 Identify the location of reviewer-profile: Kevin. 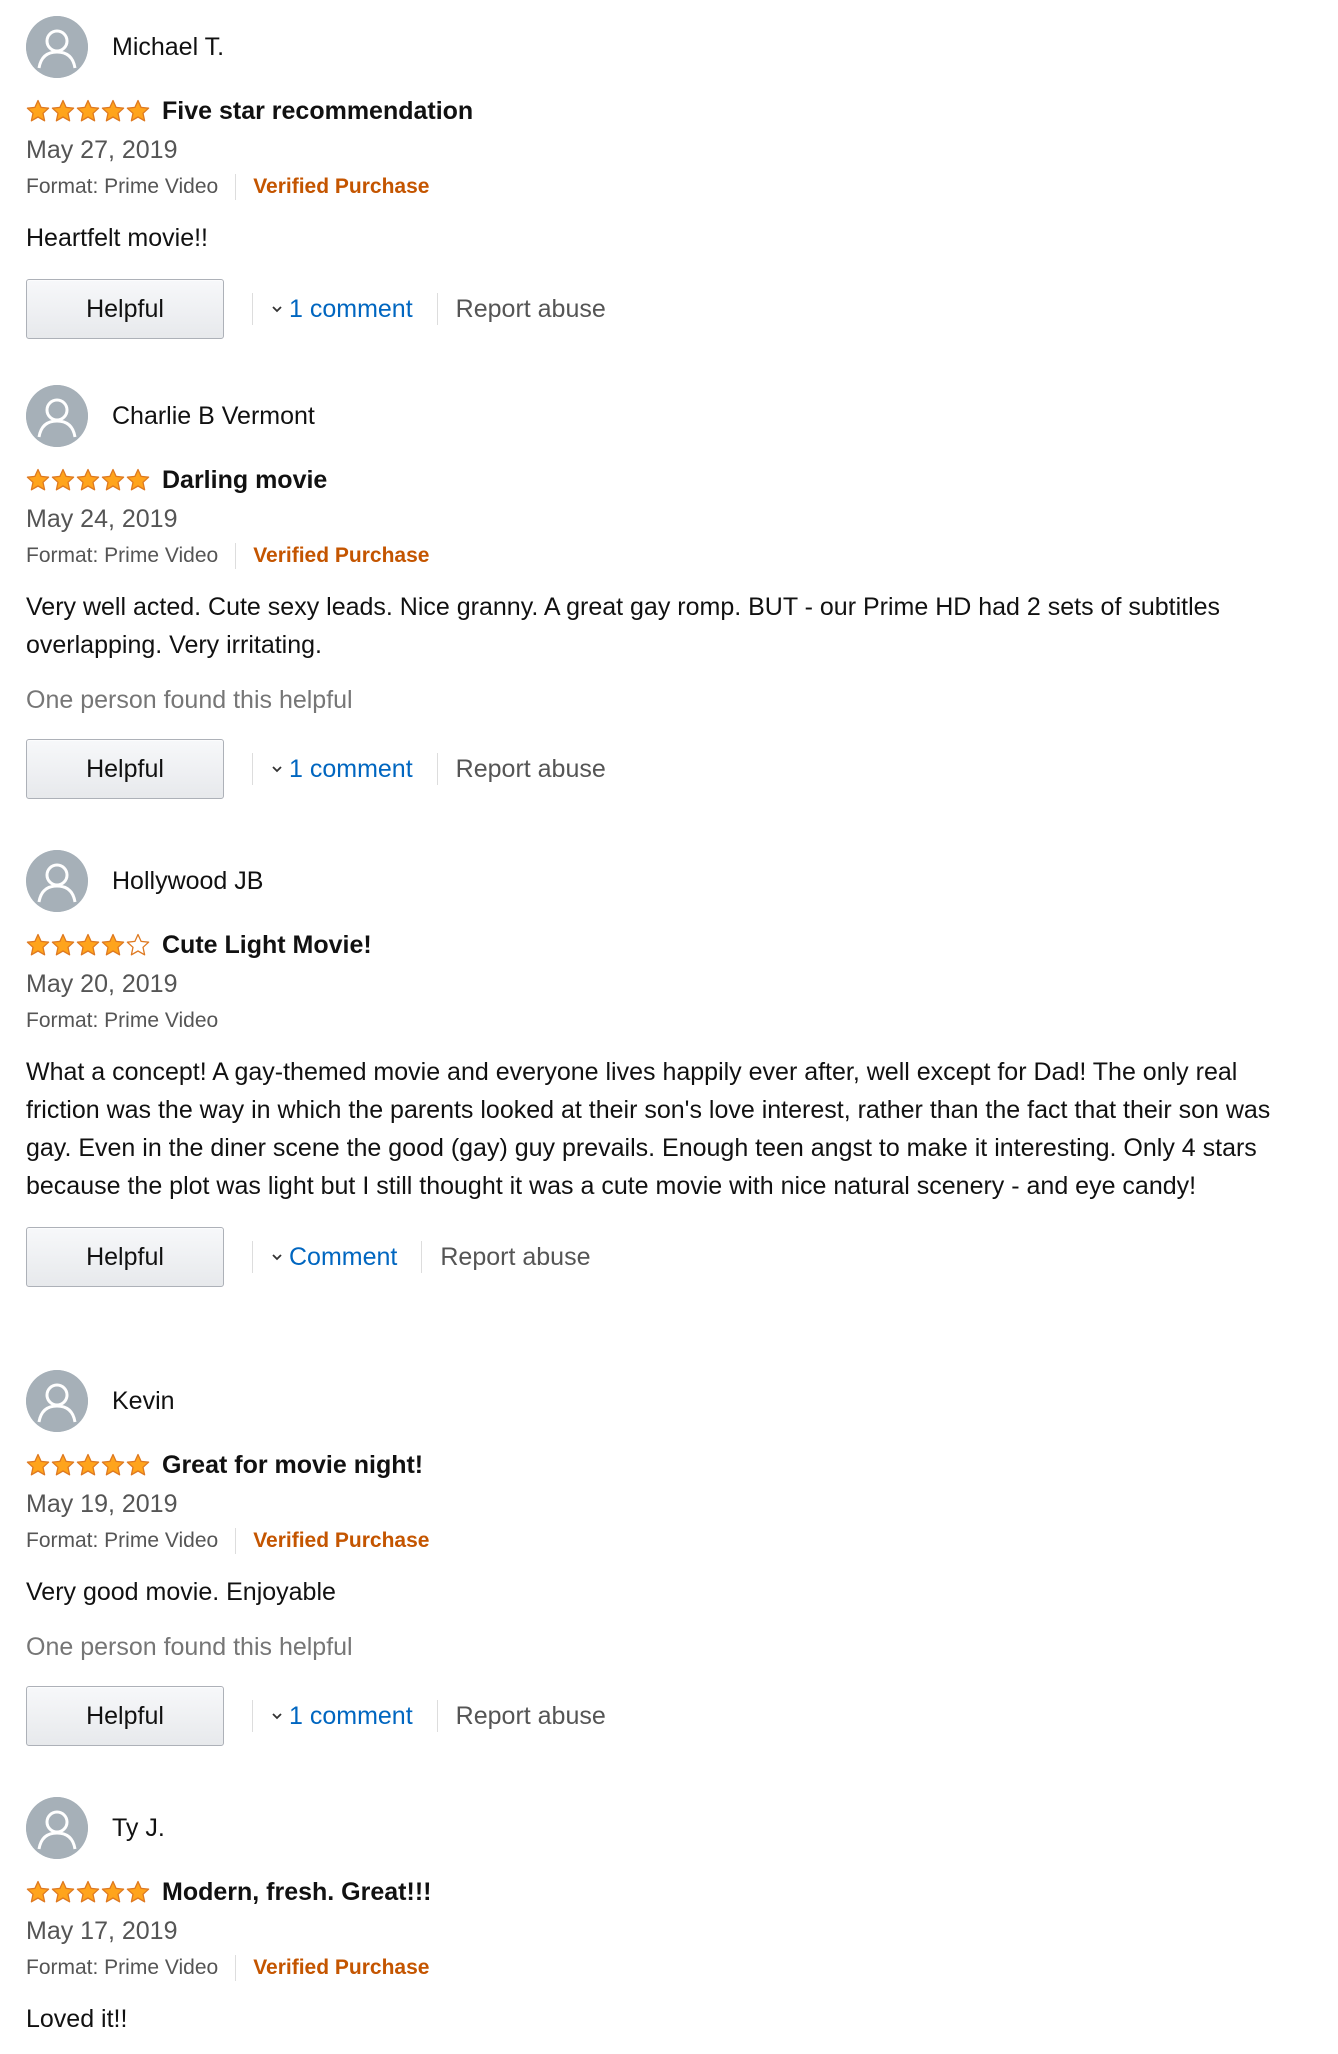
(671, 1401).